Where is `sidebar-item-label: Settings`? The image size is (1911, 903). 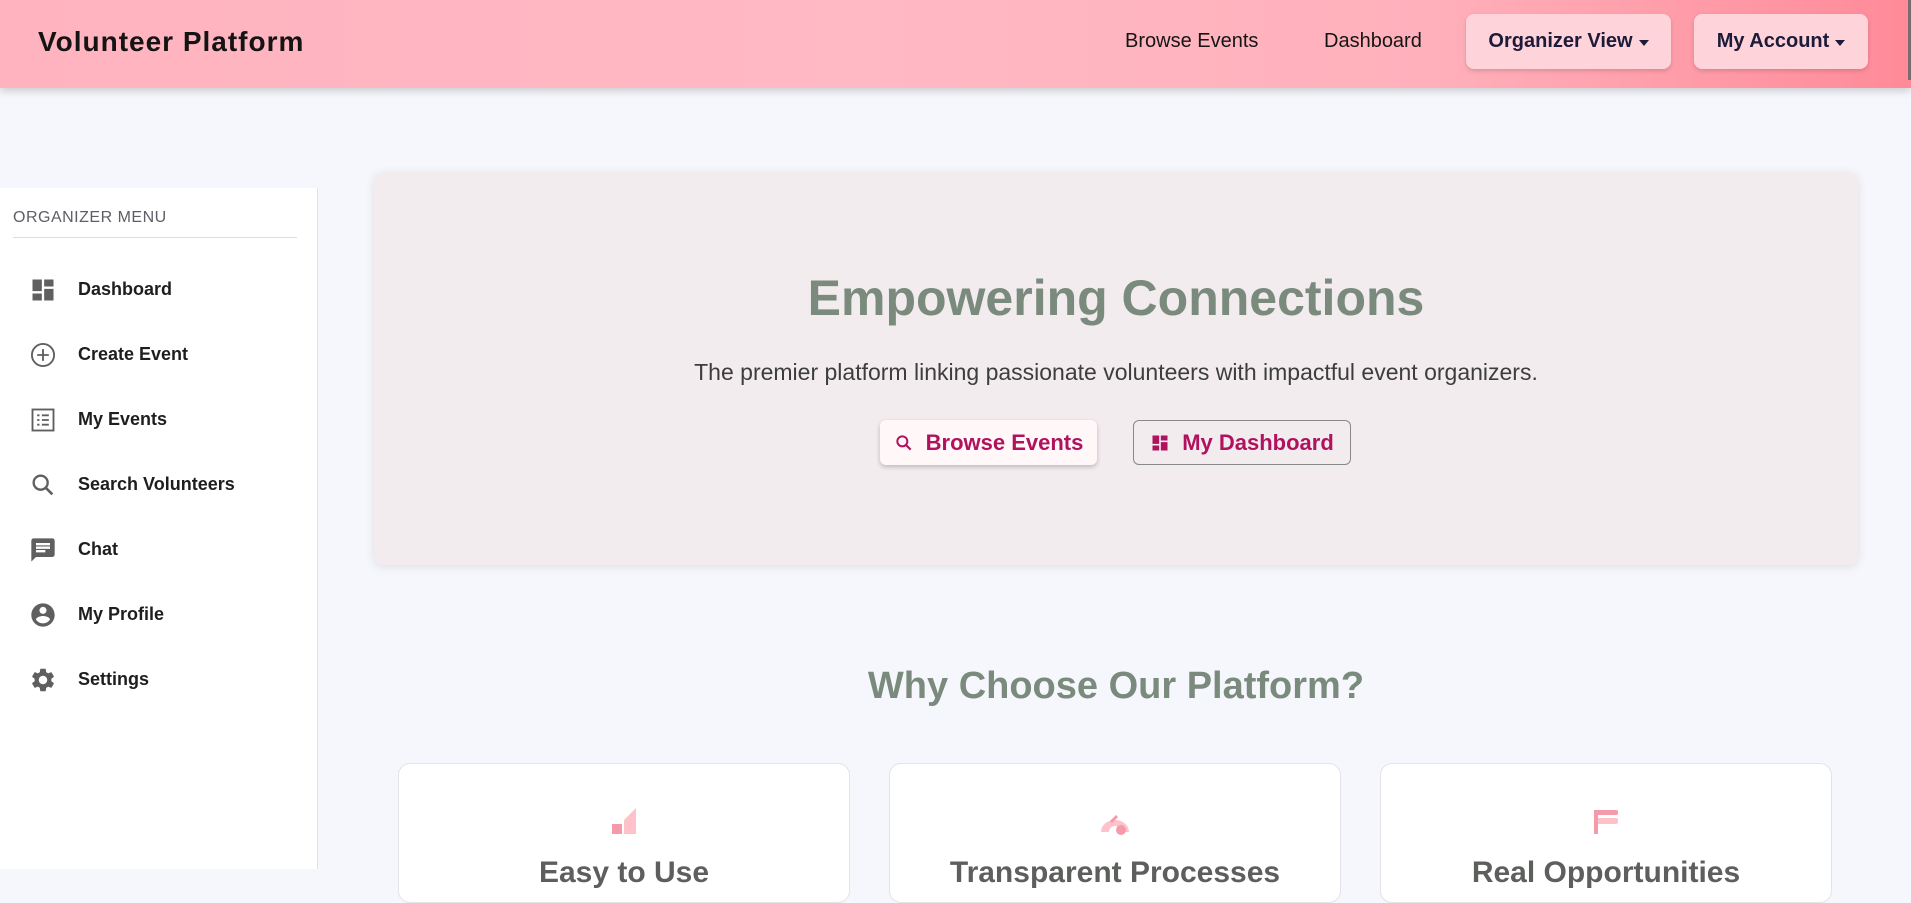
sidebar-item-label: Settings is located at coordinates (114, 679).